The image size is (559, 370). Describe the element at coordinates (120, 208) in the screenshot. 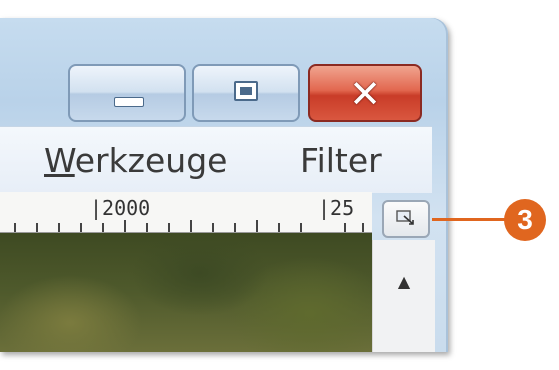

I see `ruler-label-2000: |2000` at that location.